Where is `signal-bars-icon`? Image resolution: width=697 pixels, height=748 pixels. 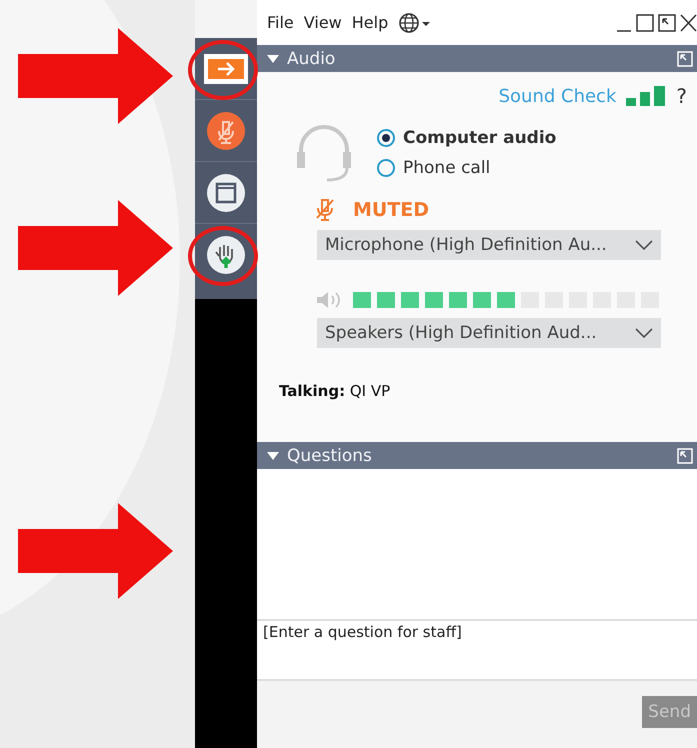 signal-bars-icon is located at coordinates (646, 96).